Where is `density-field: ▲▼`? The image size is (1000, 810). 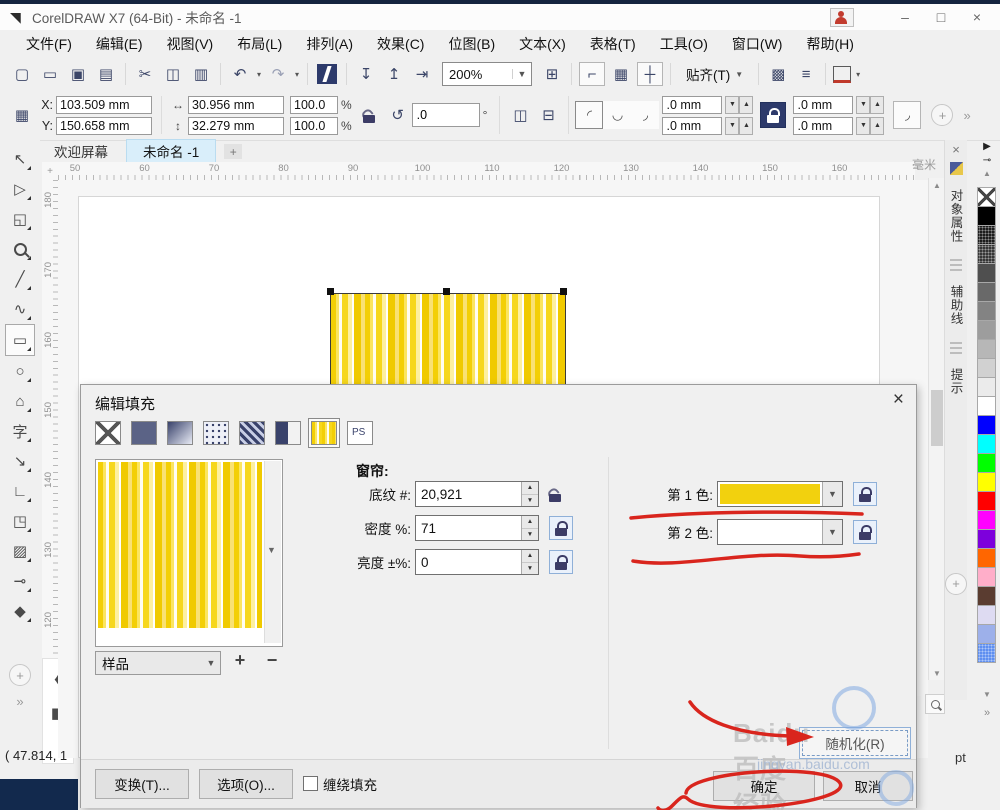
density-field: ▲▼ is located at coordinates (477, 528).